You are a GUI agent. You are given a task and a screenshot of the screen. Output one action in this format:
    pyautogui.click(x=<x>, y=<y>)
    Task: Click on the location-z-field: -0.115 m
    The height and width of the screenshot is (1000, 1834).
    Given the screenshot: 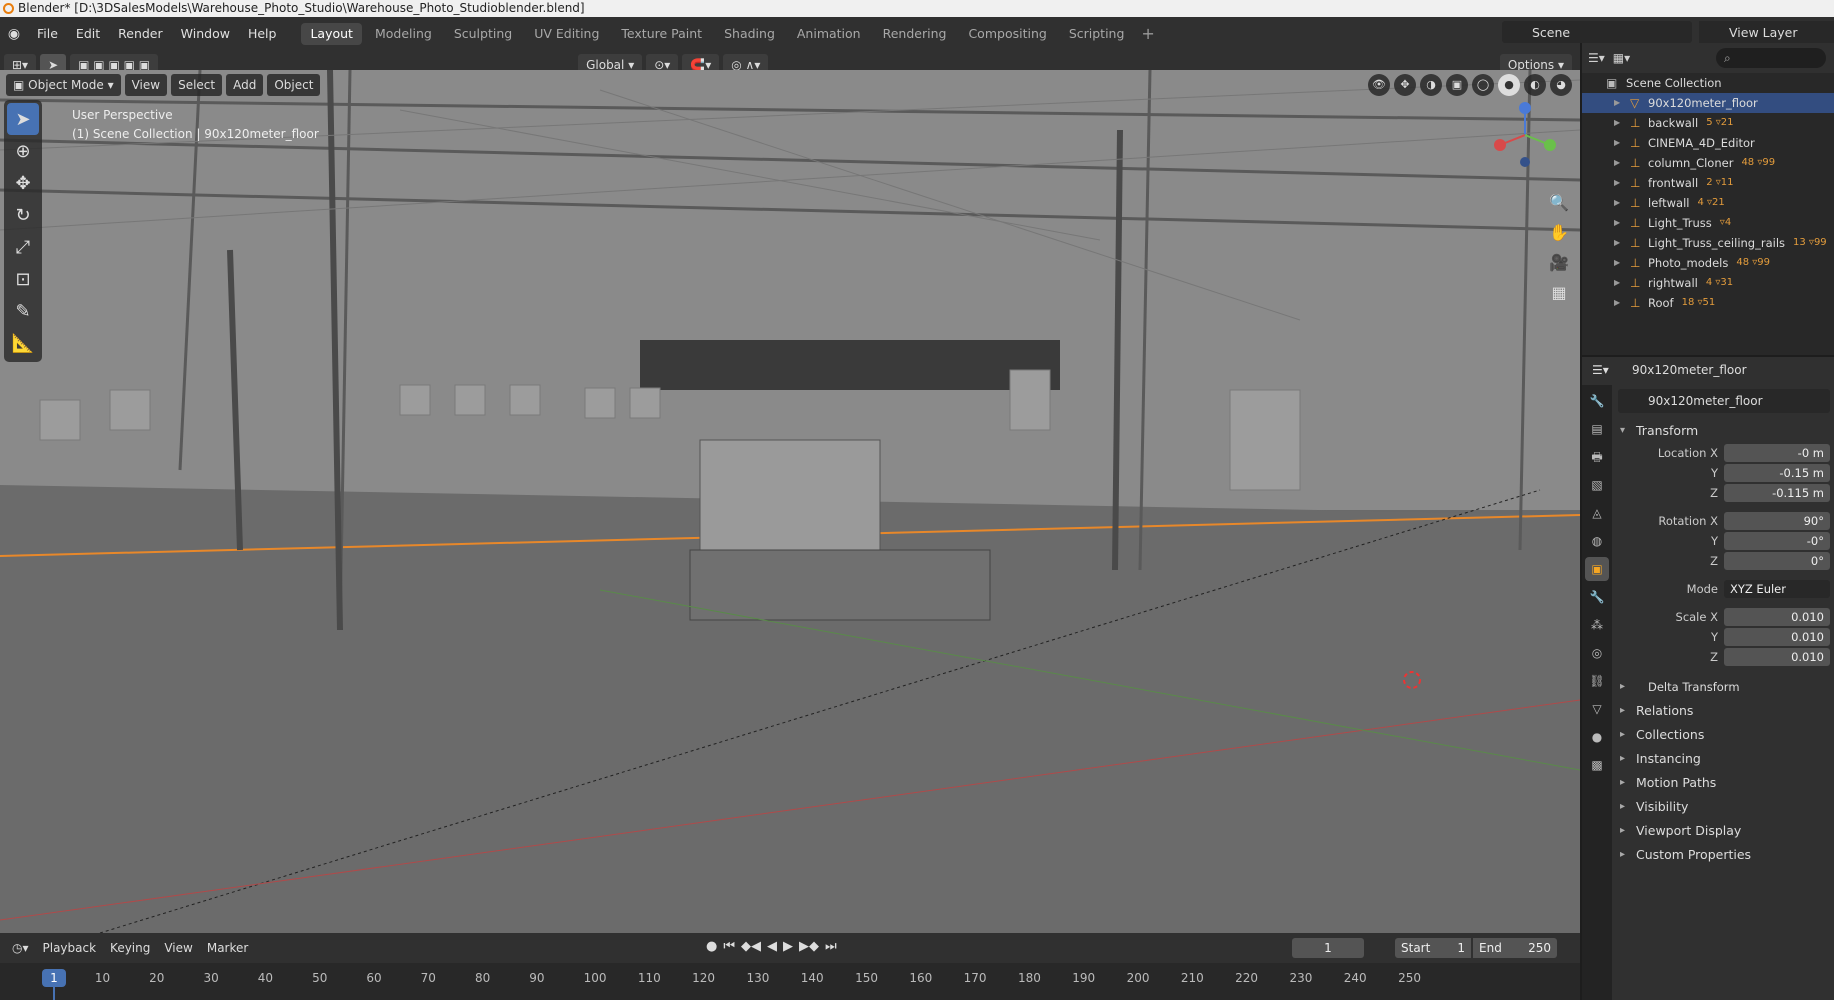 What is the action you would take?
    pyautogui.click(x=1777, y=493)
    